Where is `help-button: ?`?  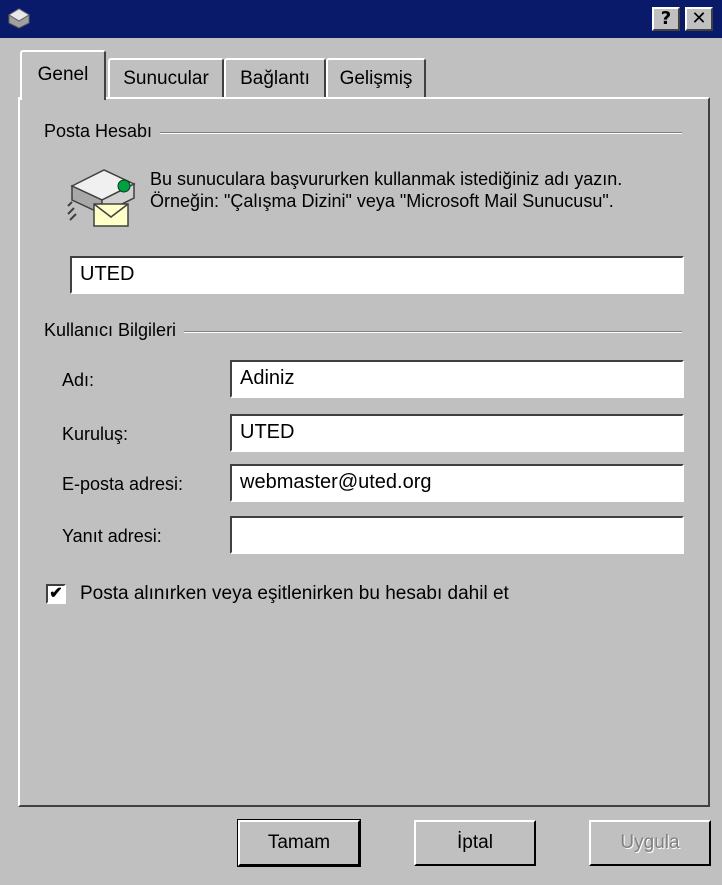 help-button: ? is located at coordinates (666, 19).